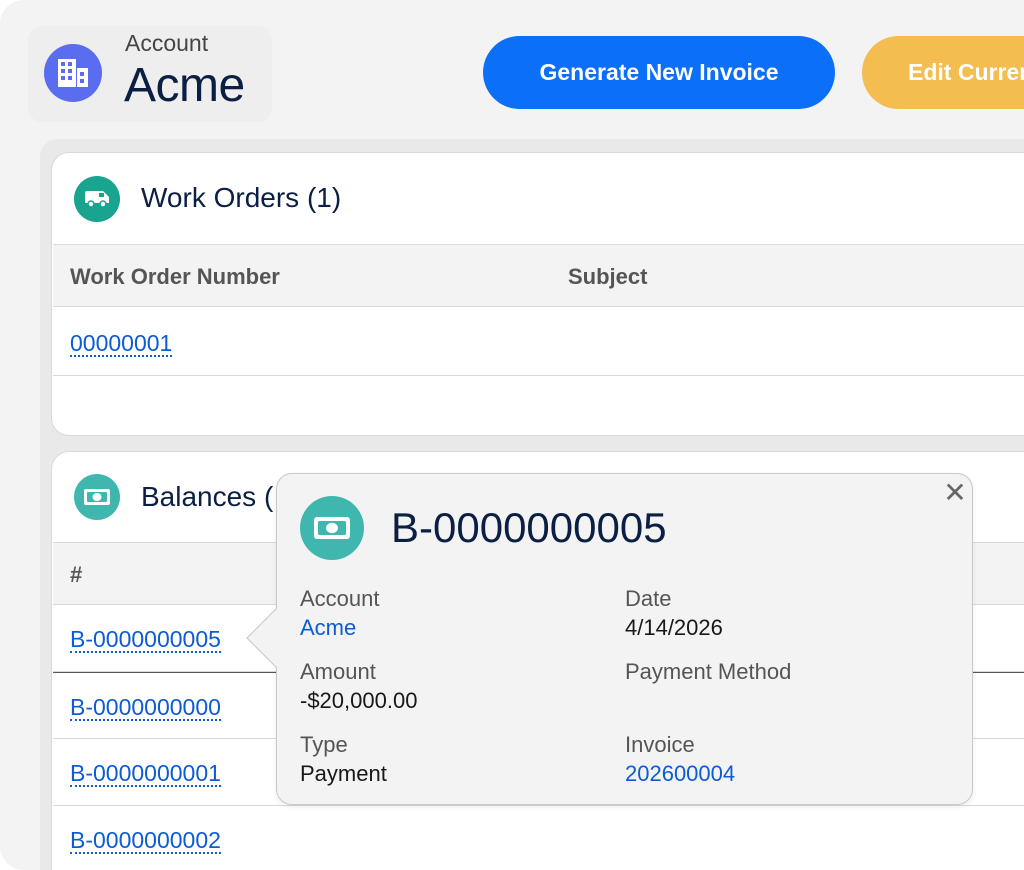  I want to click on table-row: B-0000000002, so click(538, 838).